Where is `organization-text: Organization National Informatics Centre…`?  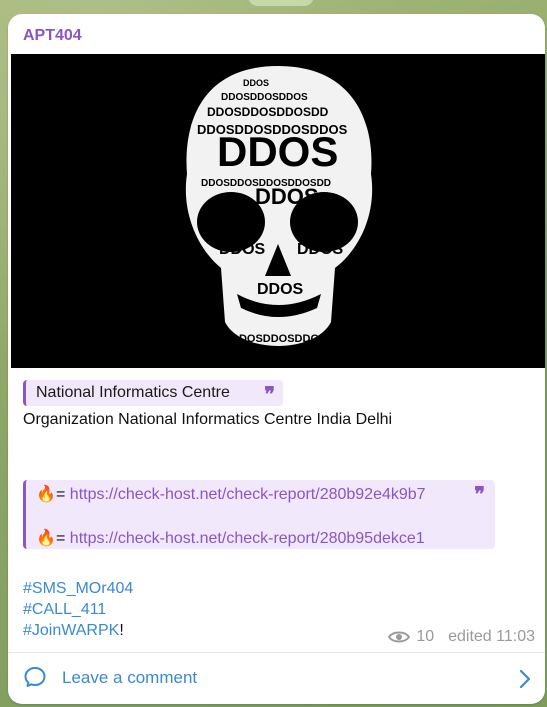
organization-text: Organization National Informatics Centre… is located at coordinates (208, 419).